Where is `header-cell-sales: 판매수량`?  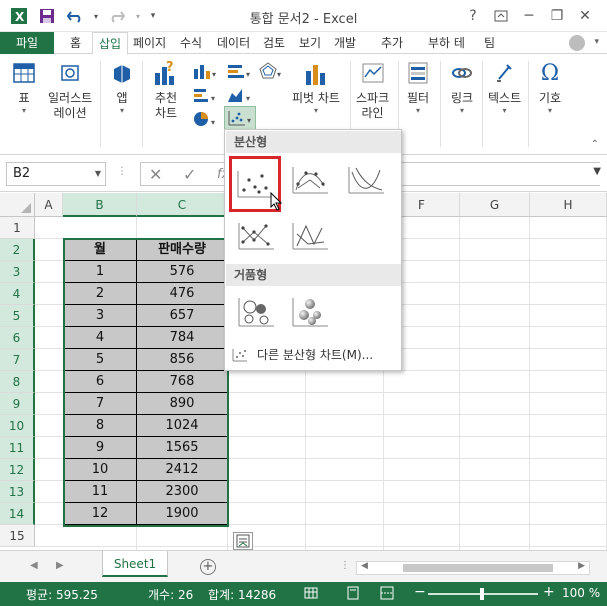
header-cell-sales: 판매수량 is located at coordinates (182, 250).